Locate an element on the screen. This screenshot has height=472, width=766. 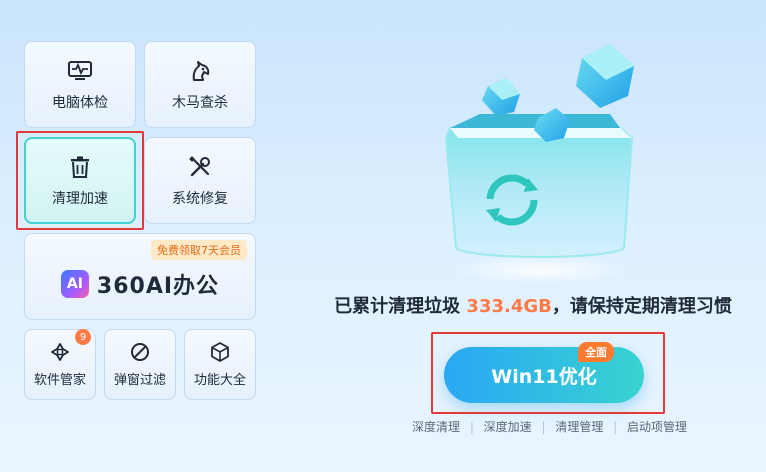
promo-360ai-office: 免费领取7天会员 AI 360AI办公 is located at coordinates (140, 276).